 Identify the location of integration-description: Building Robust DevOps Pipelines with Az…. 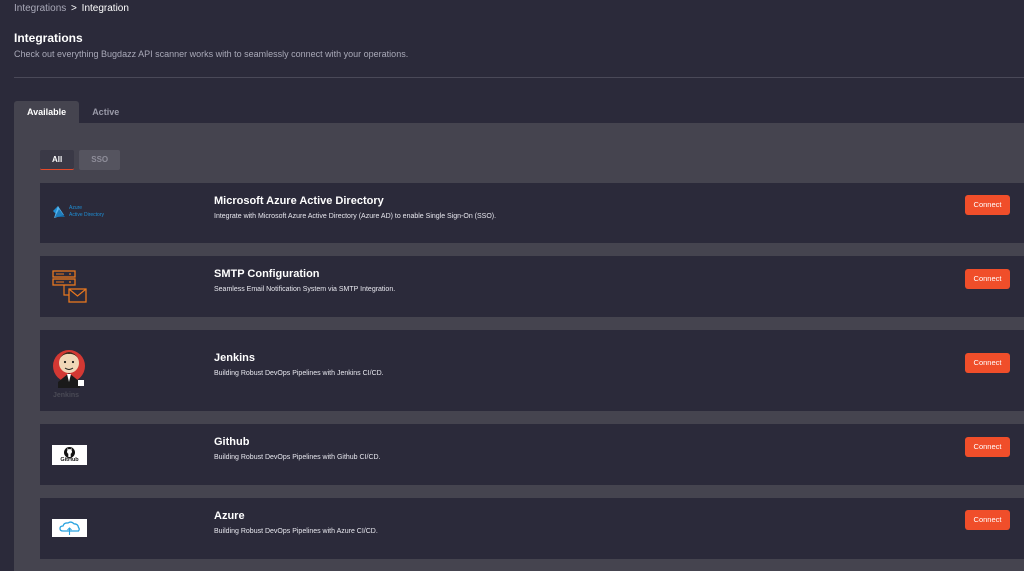
(296, 531).